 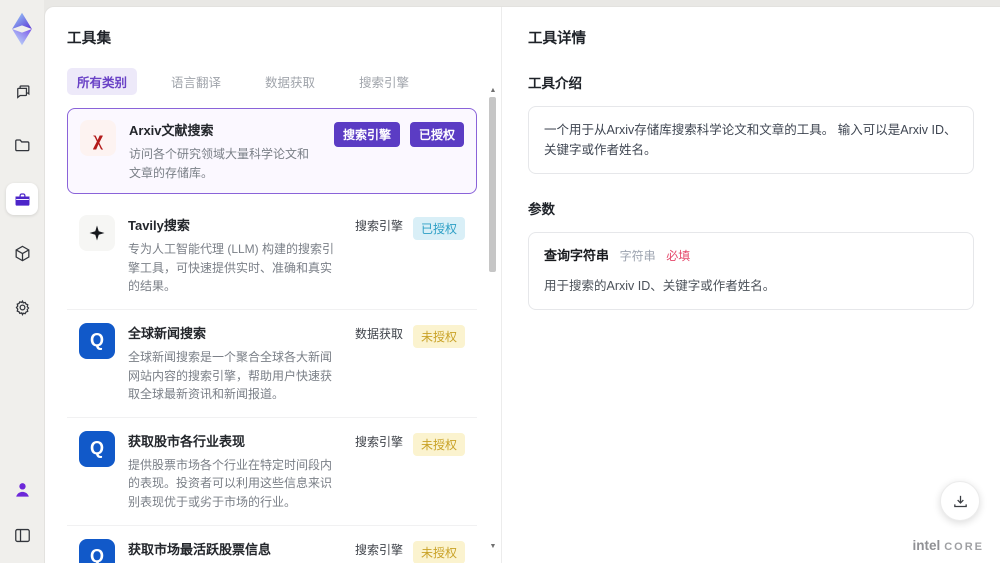 I want to click on intel-core-logo: intel CORE, so click(x=948, y=545).